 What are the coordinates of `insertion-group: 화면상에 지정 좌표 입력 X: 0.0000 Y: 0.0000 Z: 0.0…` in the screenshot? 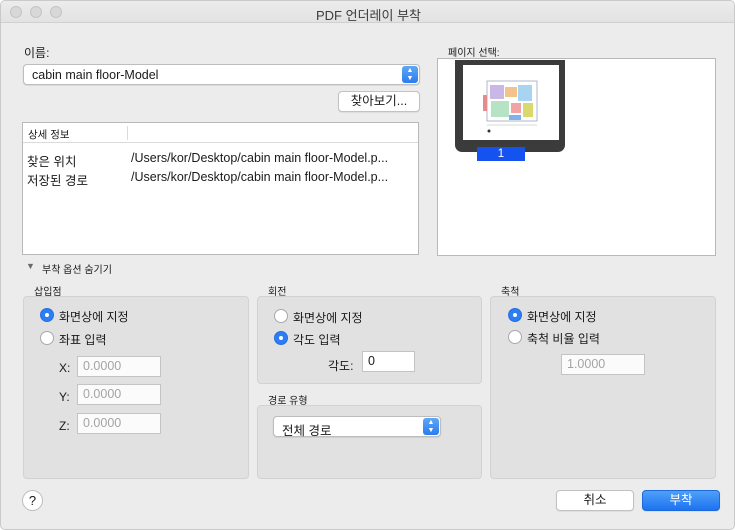 It's located at (136, 387).